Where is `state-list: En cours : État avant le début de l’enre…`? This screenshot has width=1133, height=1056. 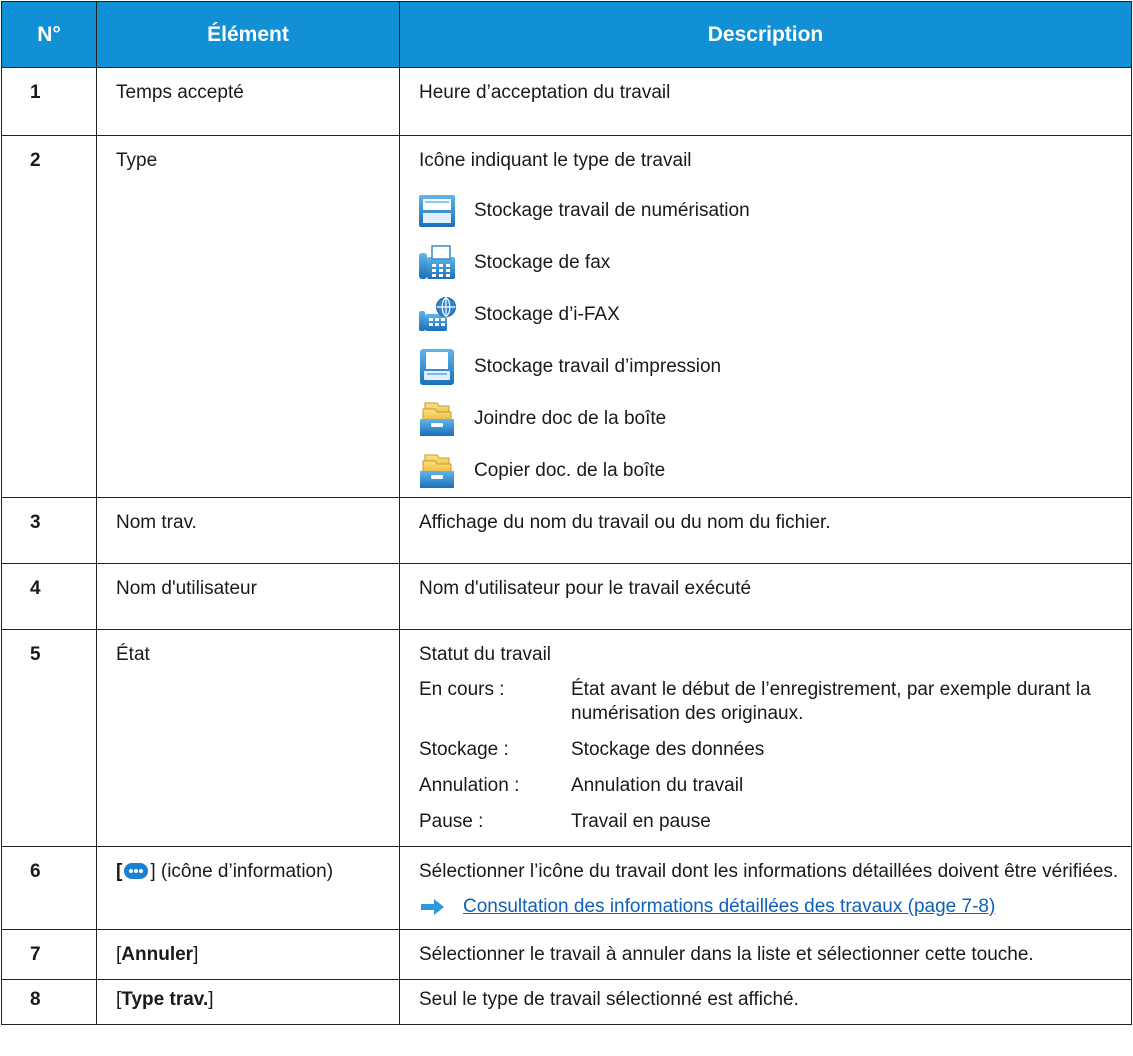
state-list: En cours : État avant le début de l’enre… is located at coordinates (769, 756).